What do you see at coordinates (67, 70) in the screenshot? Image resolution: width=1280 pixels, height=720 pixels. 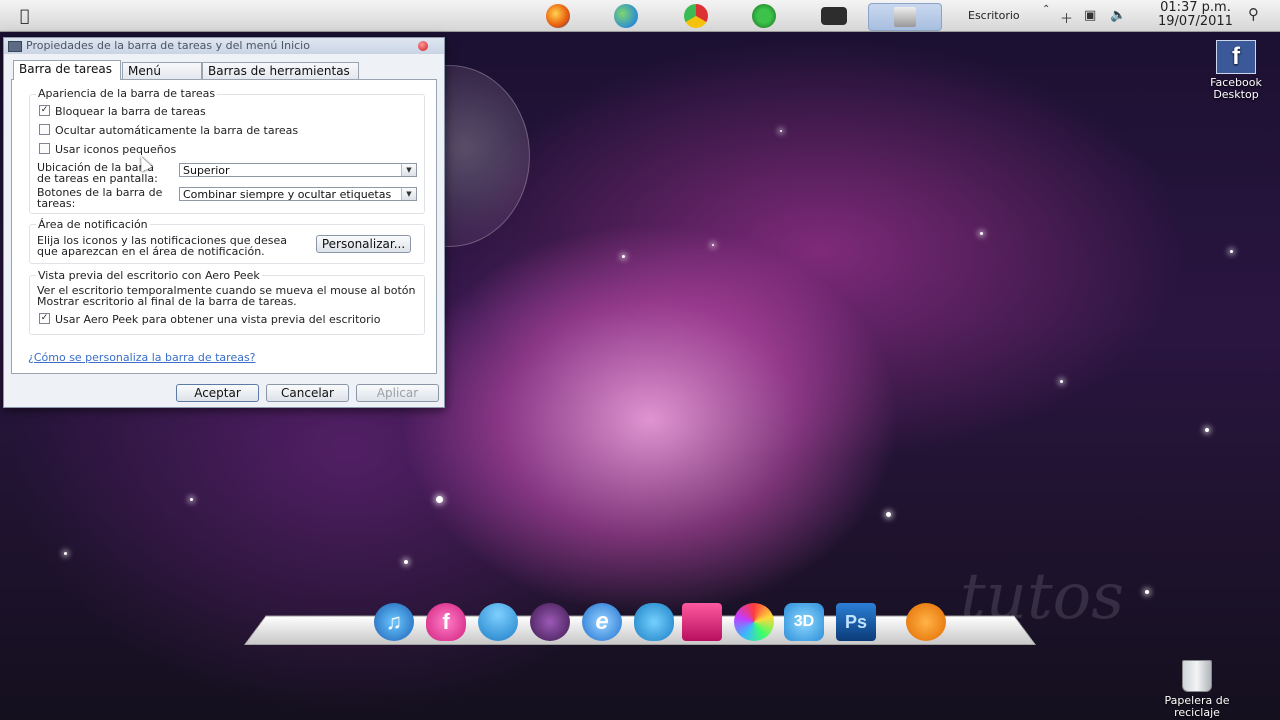 I see `tab-taskbar: Barra de tareas` at bounding box center [67, 70].